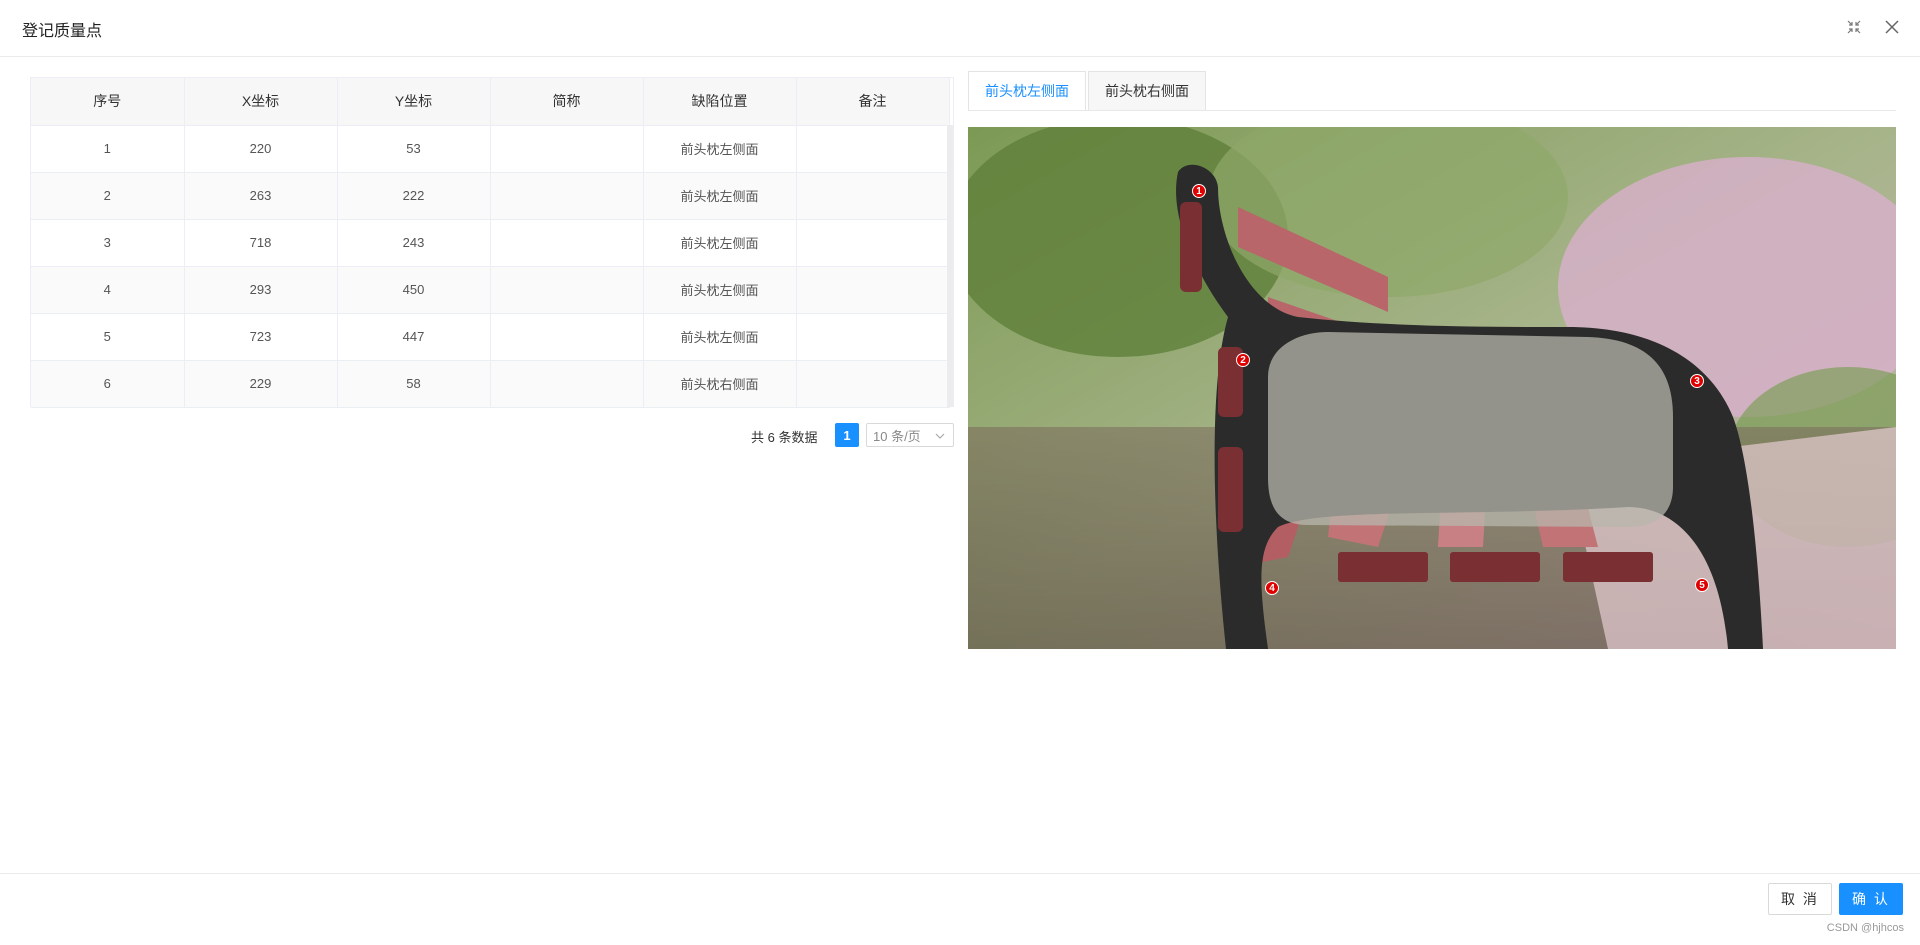  Describe the element at coordinates (897, 436) in the screenshot. I see `page-size-value: 10 条/页` at that location.